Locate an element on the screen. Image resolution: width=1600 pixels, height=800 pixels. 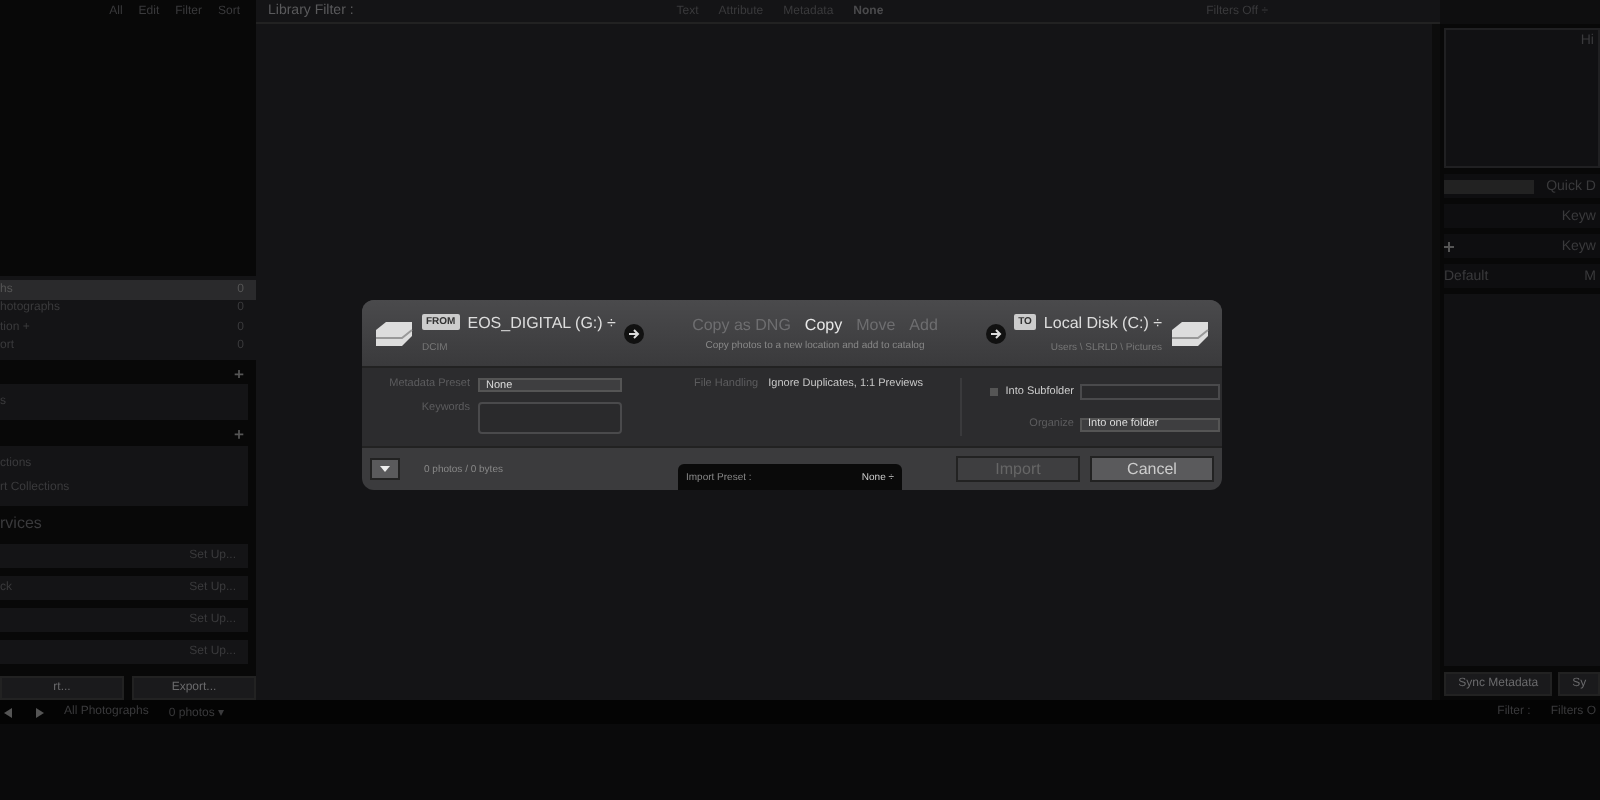
caret-icon is located at coordinates (385, 469).